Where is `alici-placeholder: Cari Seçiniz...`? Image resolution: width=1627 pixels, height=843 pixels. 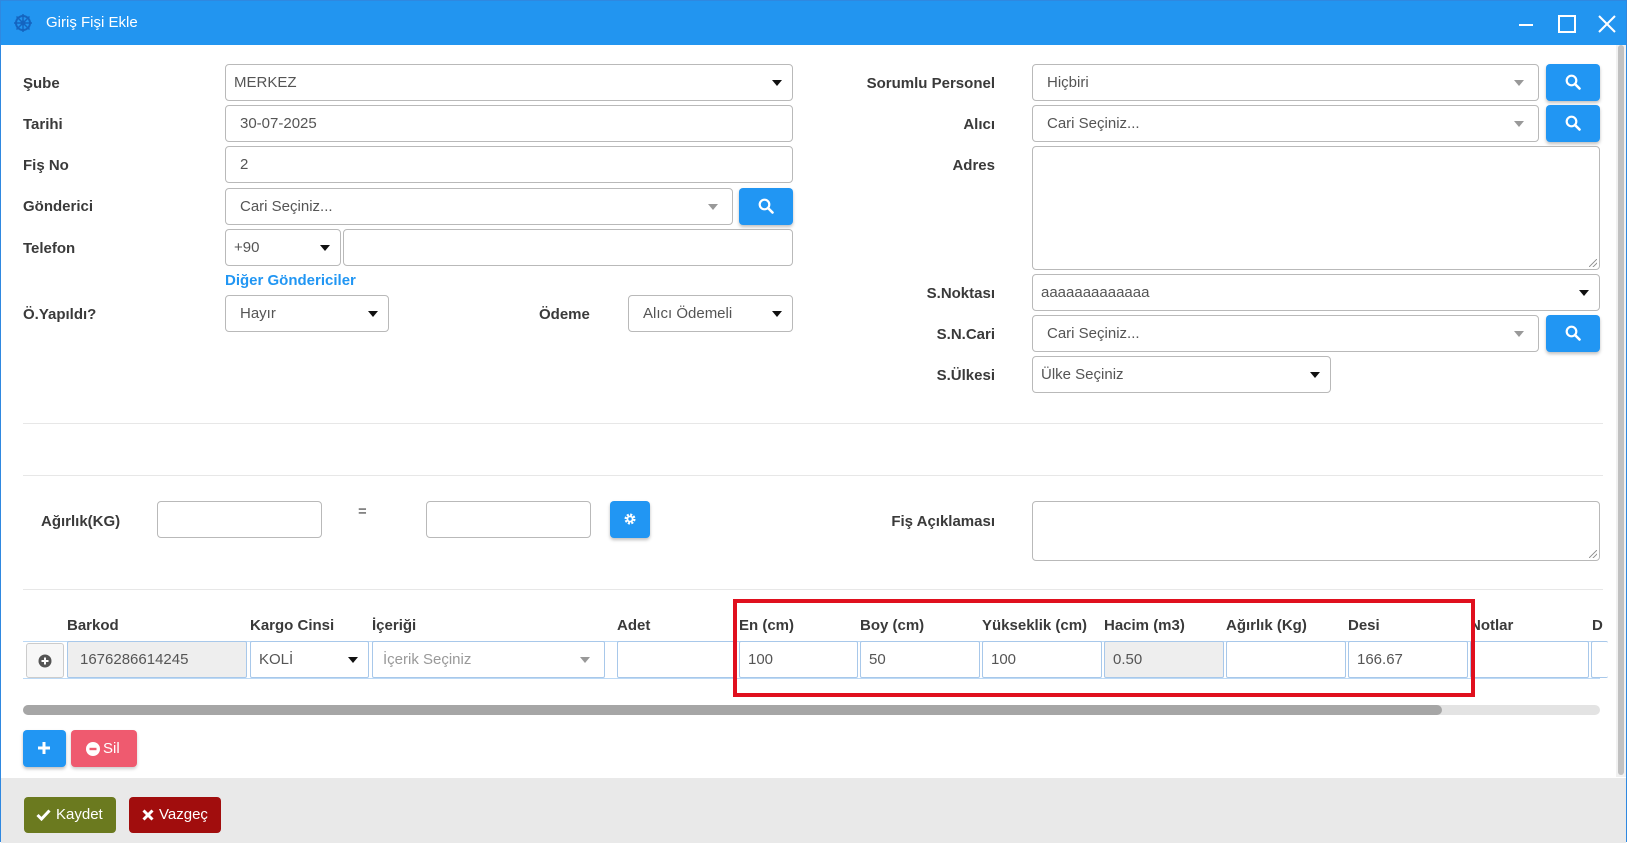
alici-placeholder: Cari Seçiniz... is located at coordinates (1093, 123).